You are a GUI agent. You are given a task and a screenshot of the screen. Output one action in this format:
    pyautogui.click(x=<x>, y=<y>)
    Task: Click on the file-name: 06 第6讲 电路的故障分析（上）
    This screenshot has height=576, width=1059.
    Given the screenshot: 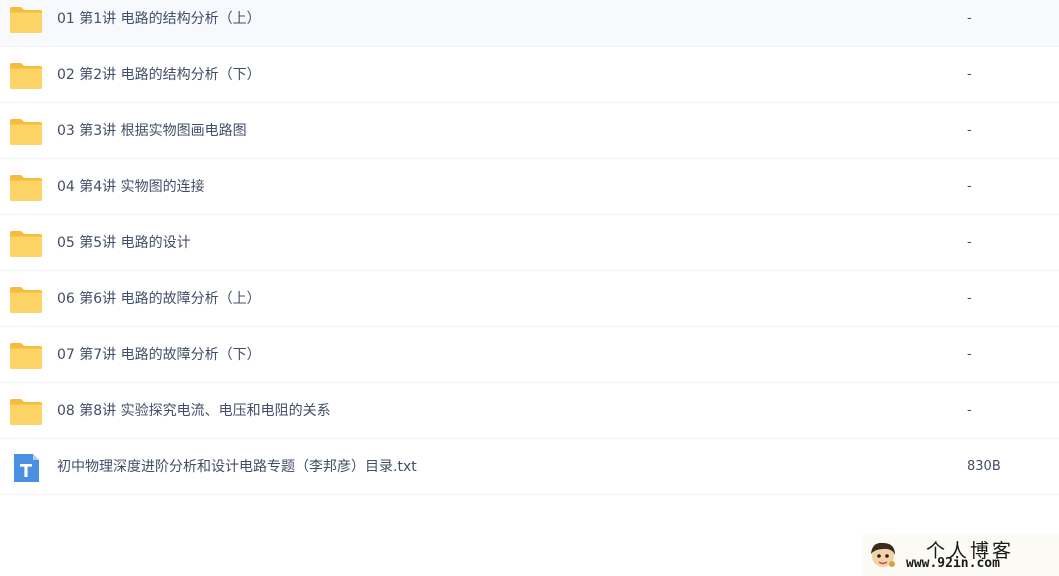 What is the action you would take?
    pyautogui.click(x=159, y=299)
    